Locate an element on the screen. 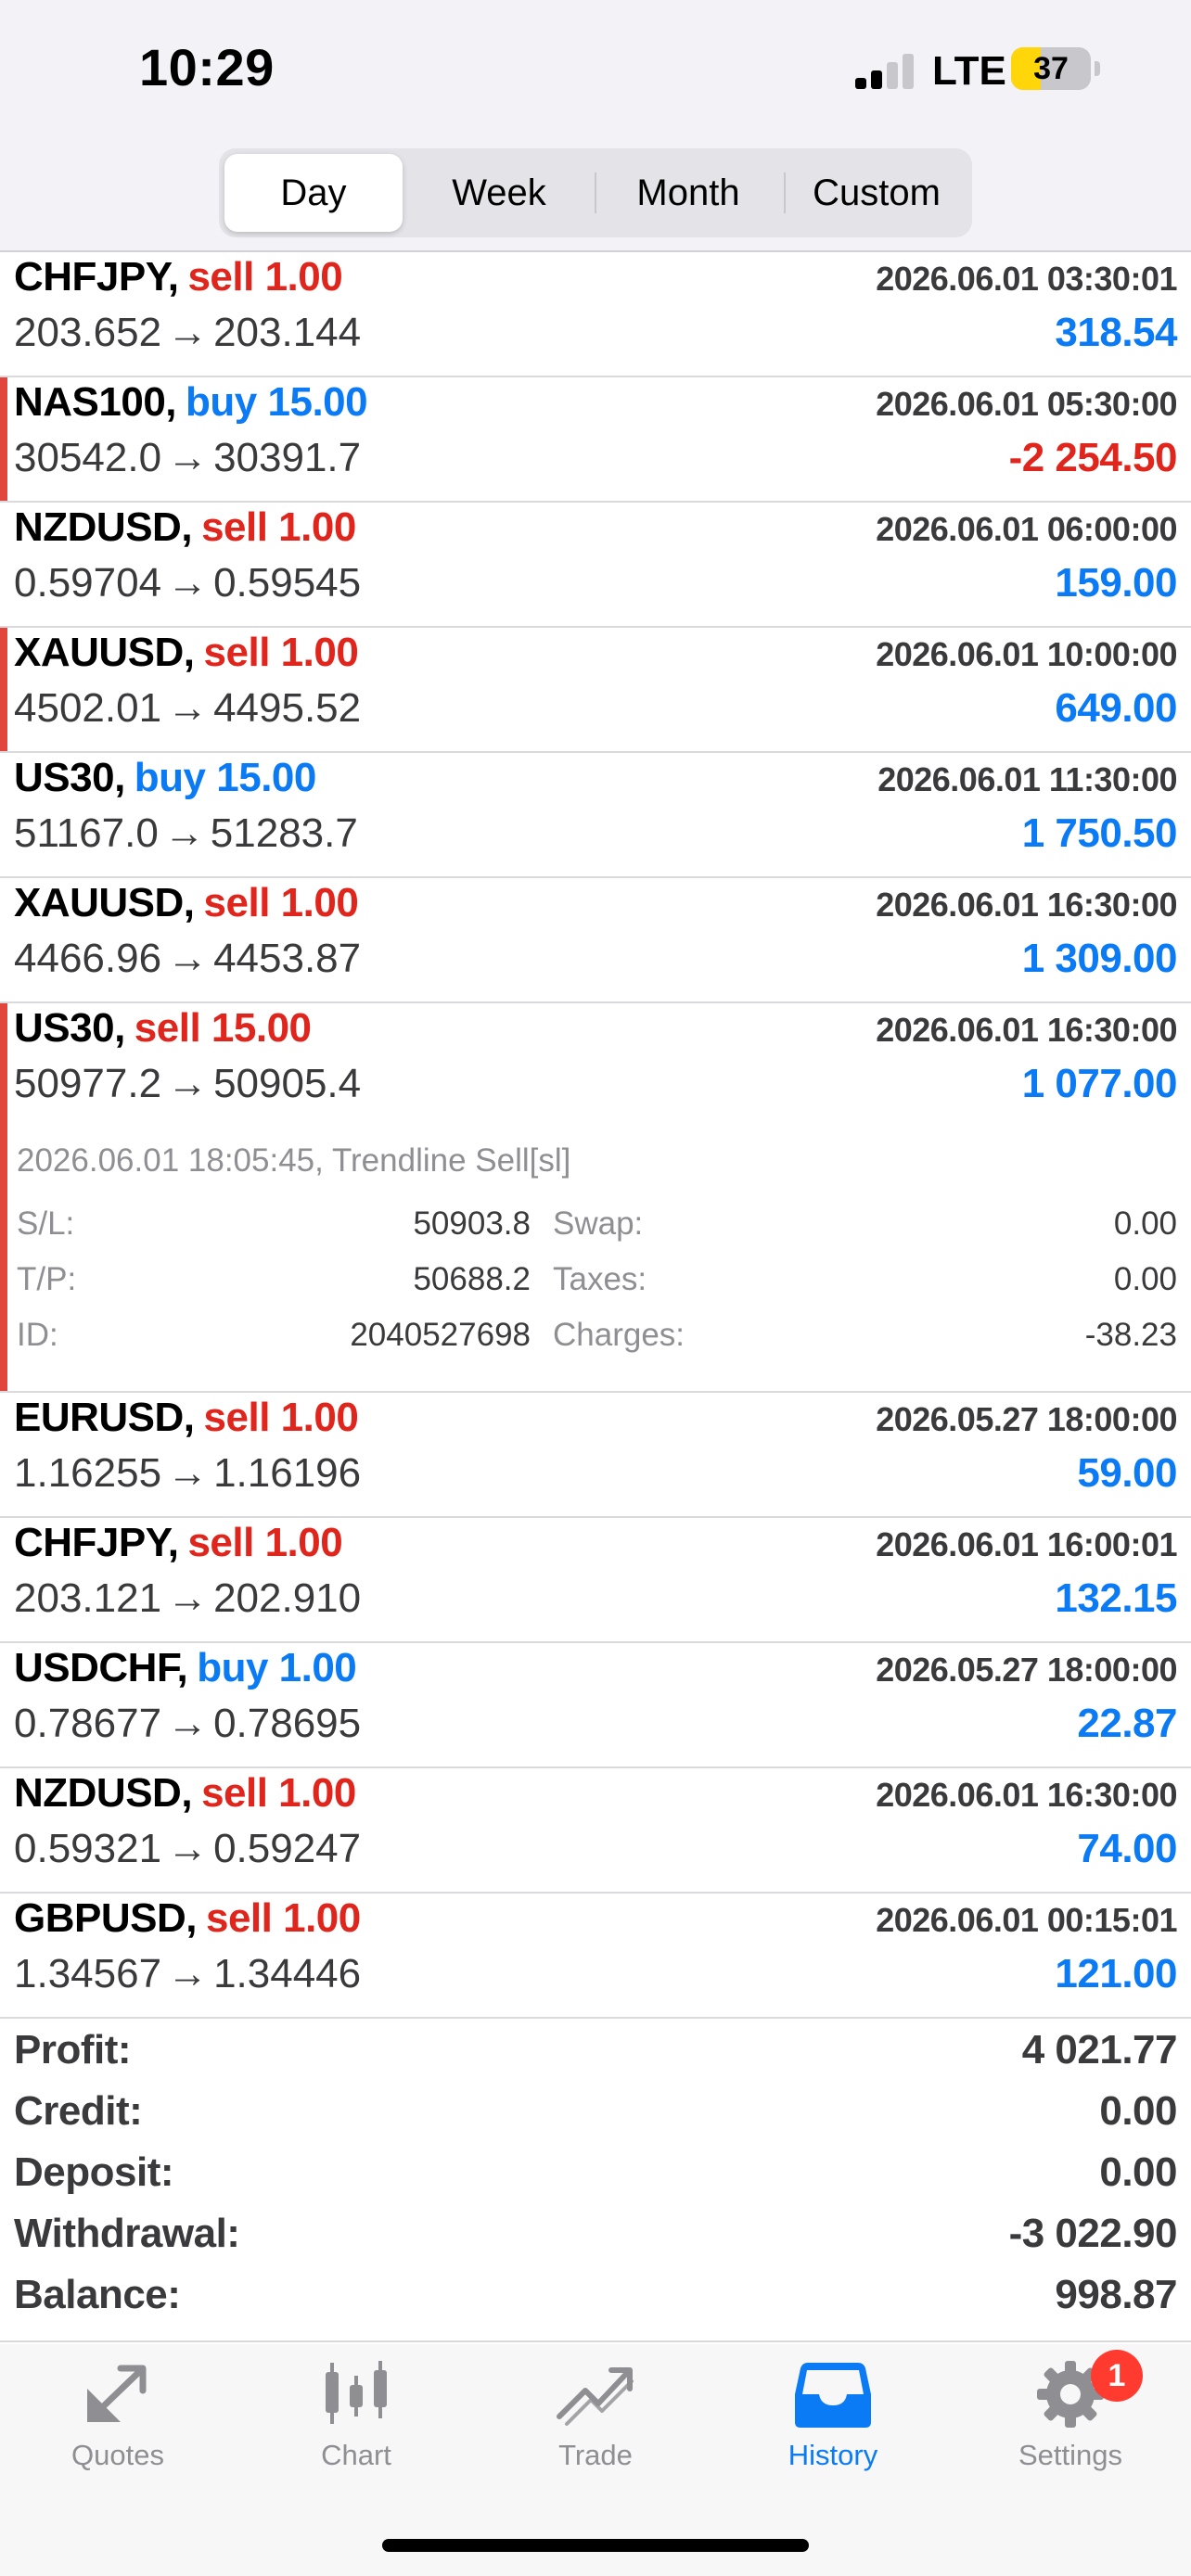 The image size is (1191, 2576). sl-label: S/L: is located at coordinates (46, 1223).